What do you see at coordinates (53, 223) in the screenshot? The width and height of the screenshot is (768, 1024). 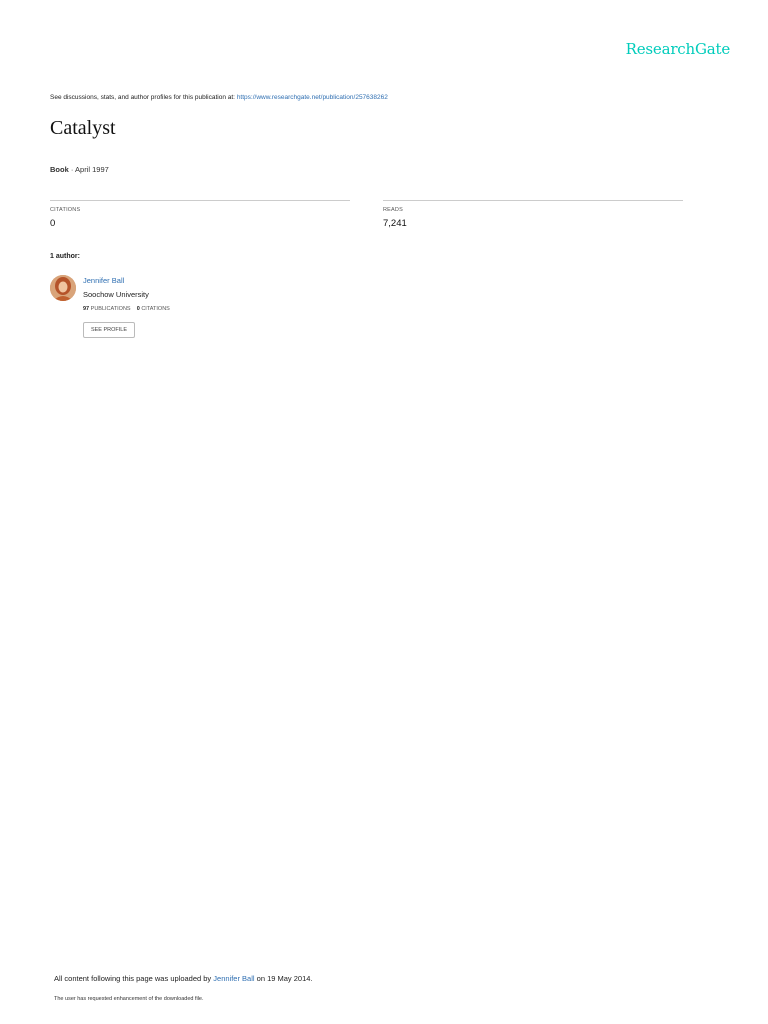 I see `citations-value: 0` at bounding box center [53, 223].